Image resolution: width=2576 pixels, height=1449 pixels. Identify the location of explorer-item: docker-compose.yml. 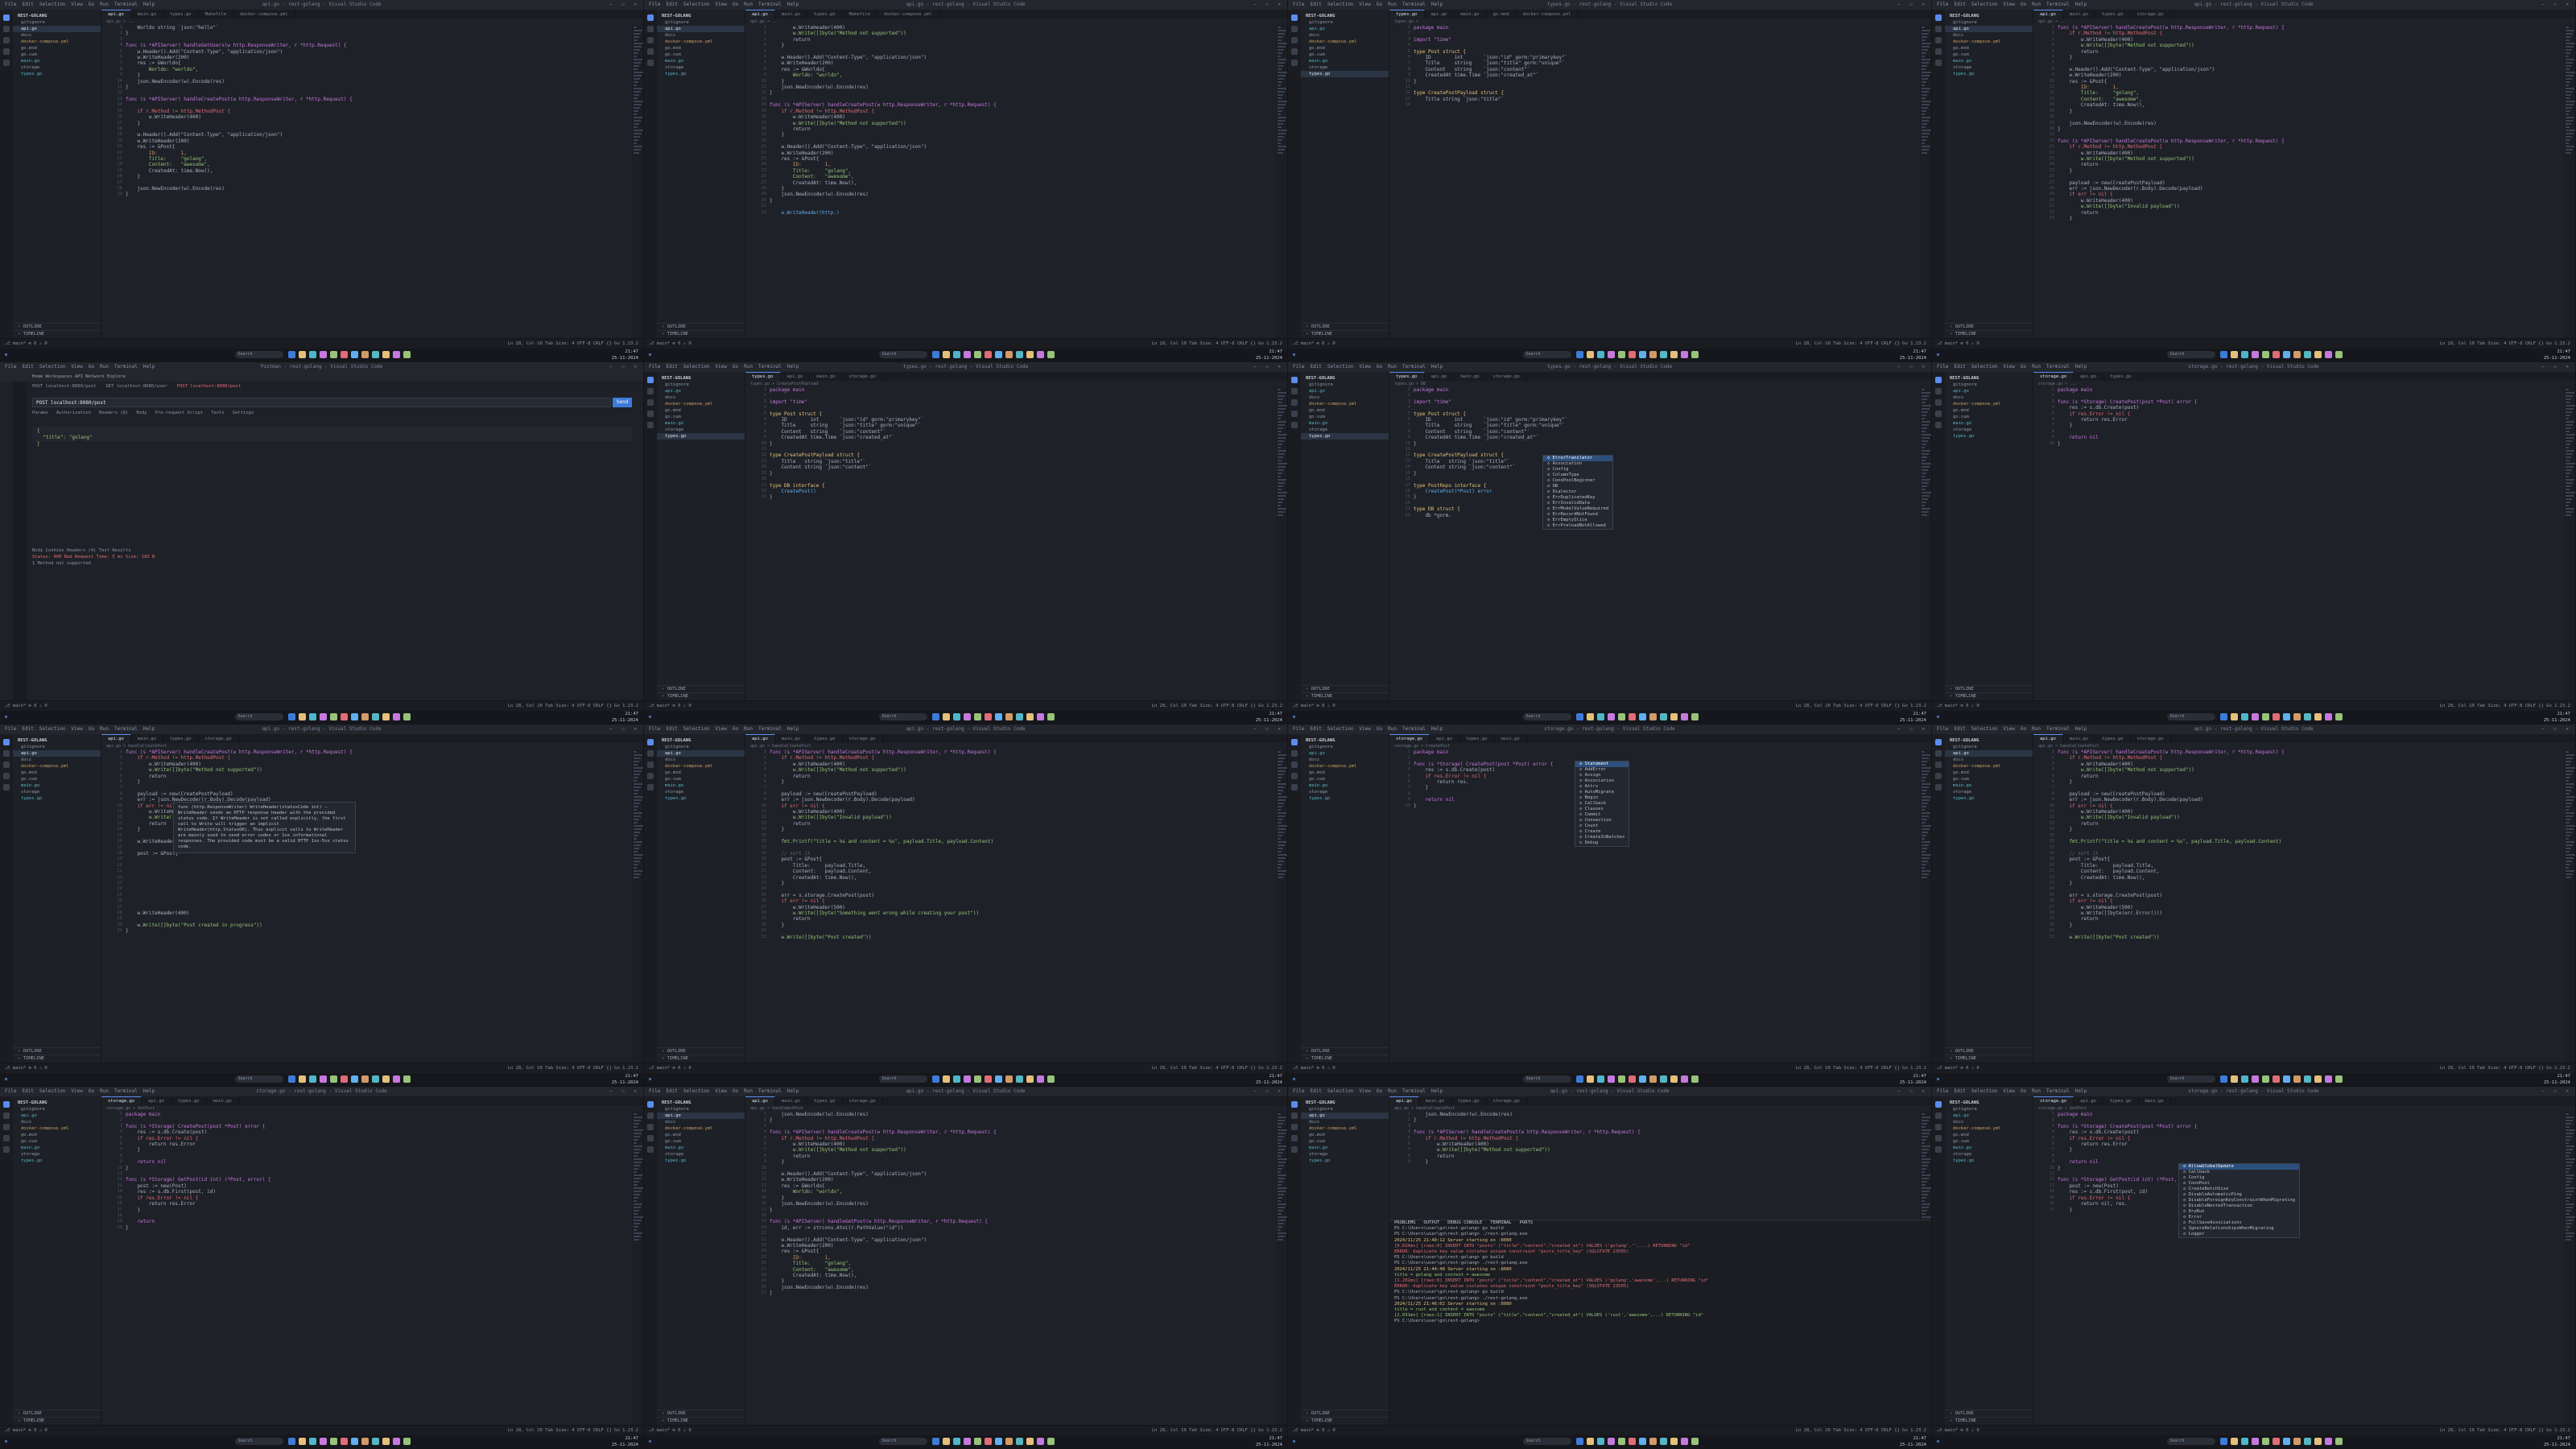
(1345, 404).